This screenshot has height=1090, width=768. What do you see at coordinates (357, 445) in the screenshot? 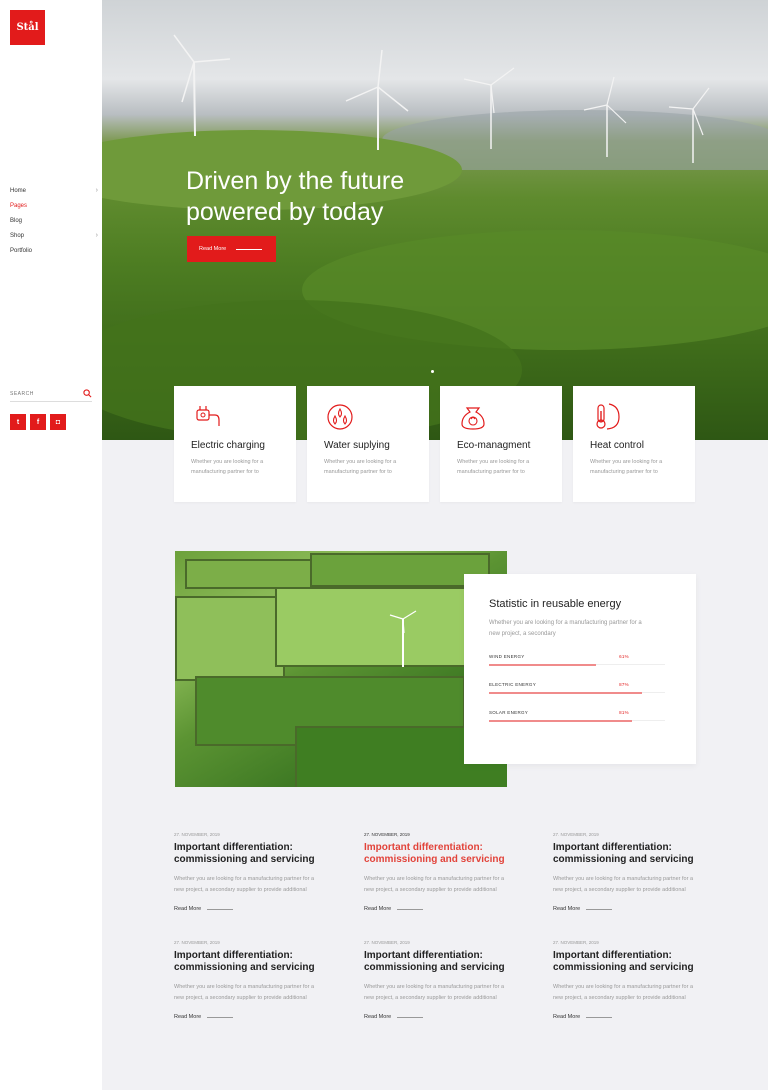
I see `service-card-title: Water suplying` at bounding box center [357, 445].